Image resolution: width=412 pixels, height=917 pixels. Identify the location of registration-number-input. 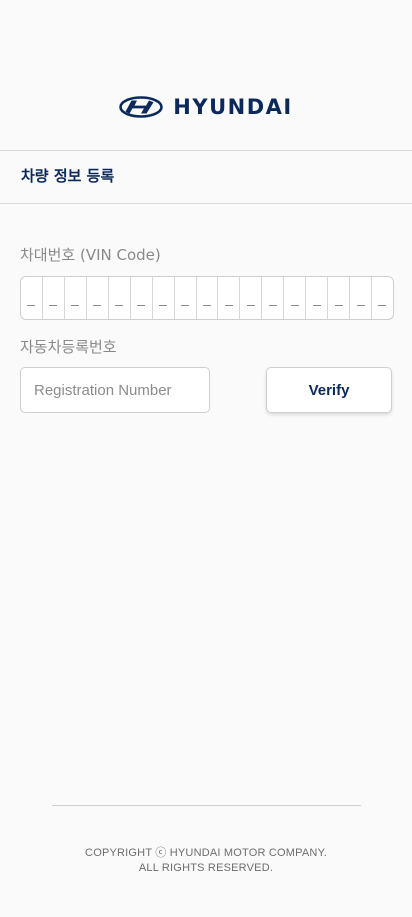
(115, 390).